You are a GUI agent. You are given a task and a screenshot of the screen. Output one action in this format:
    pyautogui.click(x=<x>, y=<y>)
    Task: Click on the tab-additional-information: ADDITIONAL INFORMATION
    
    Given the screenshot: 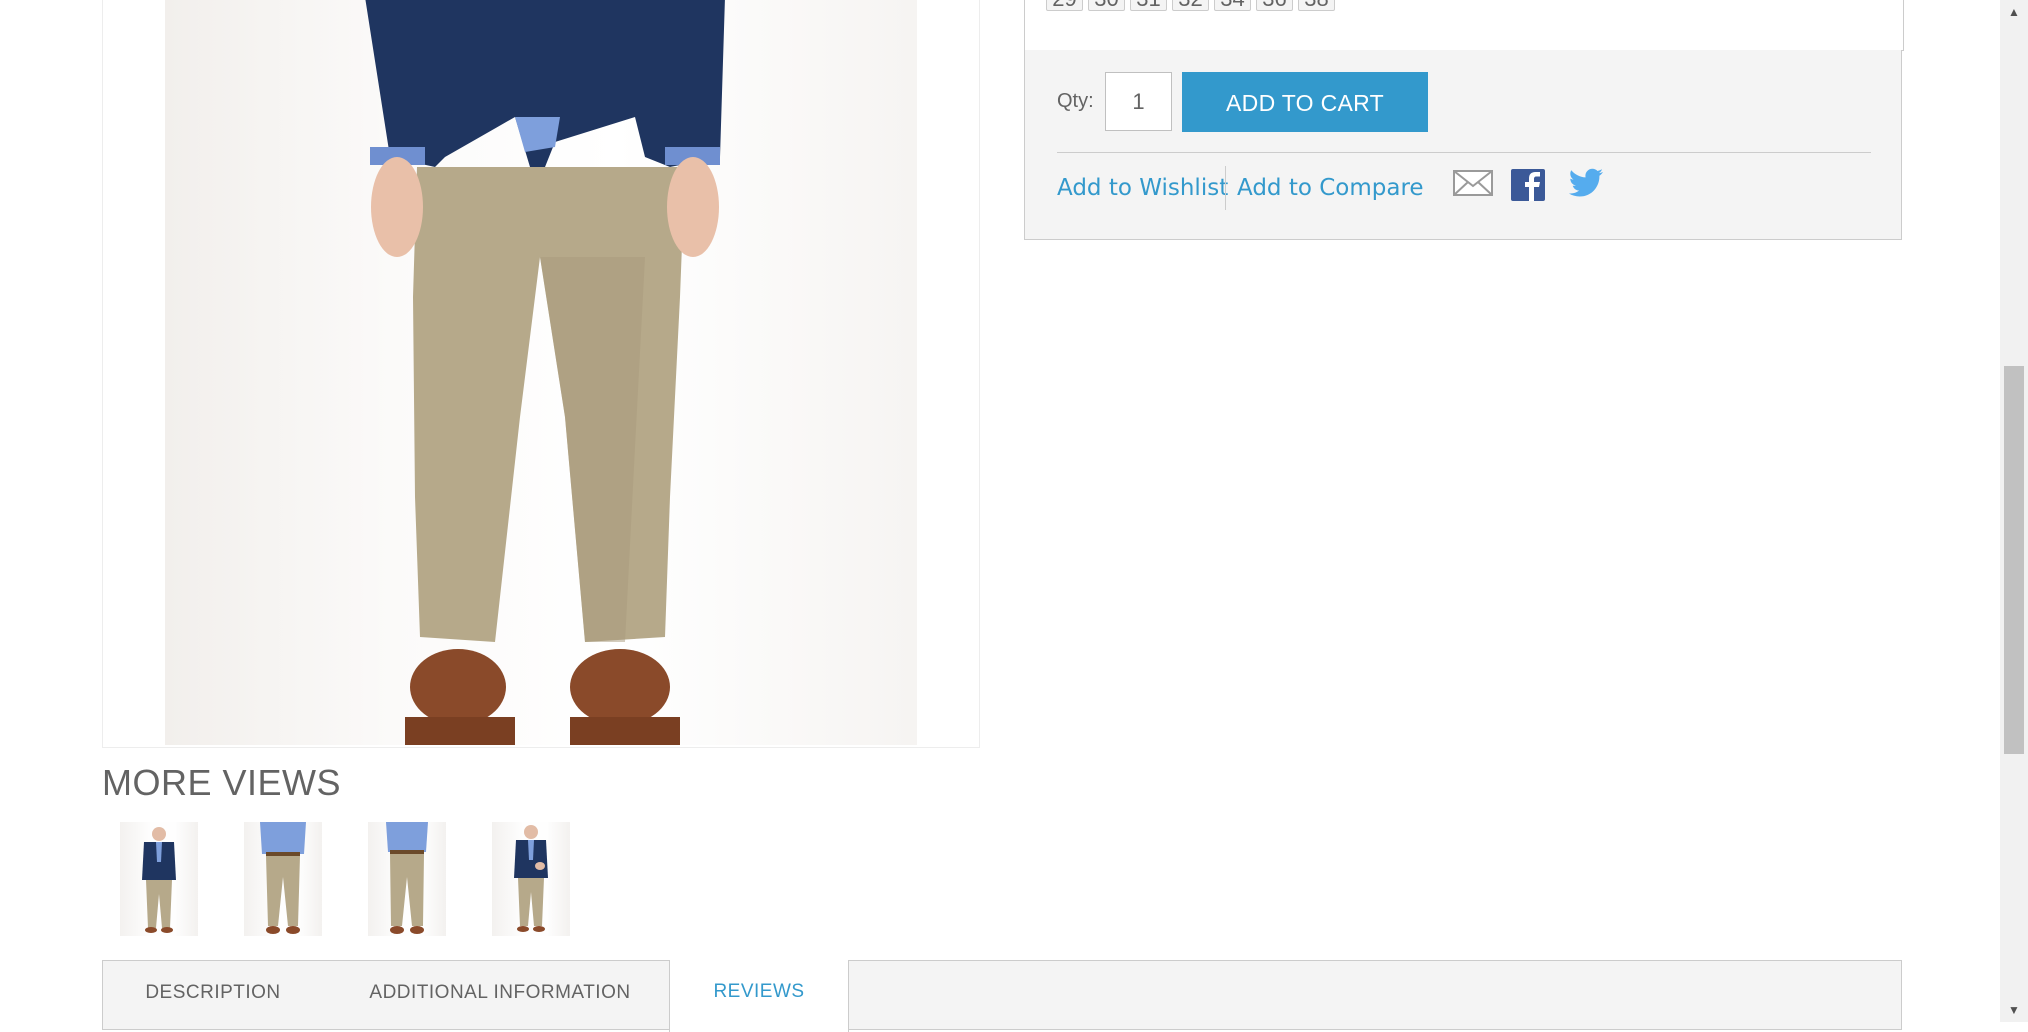 What is the action you would take?
    pyautogui.click(x=500, y=996)
    